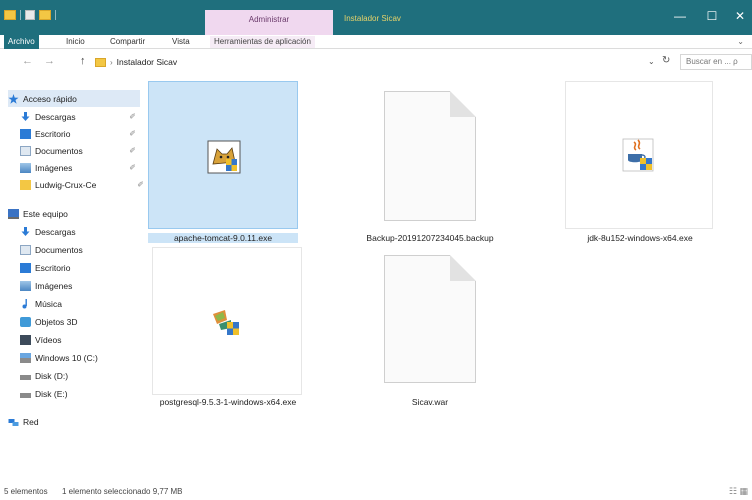 The width and height of the screenshot is (752, 500). I want to click on search-input: Buscar en ... ρ, so click(716, 62).